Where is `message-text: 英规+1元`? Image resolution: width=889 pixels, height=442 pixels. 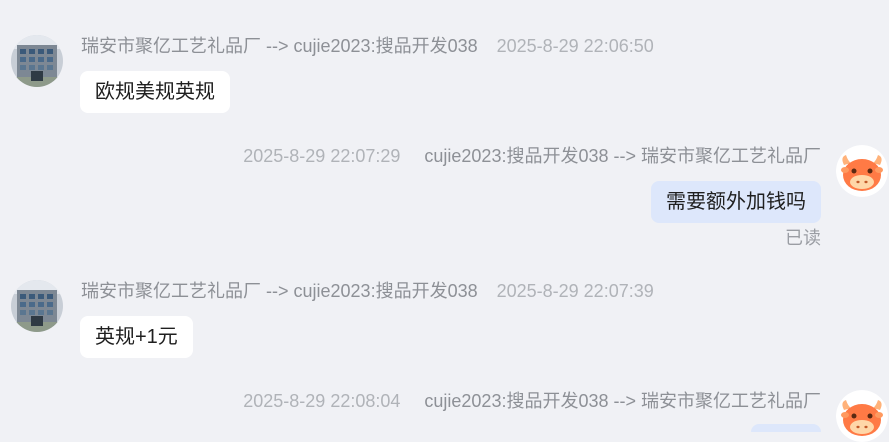
message-text: 英规+1元 is located at coordinates (136, 337).